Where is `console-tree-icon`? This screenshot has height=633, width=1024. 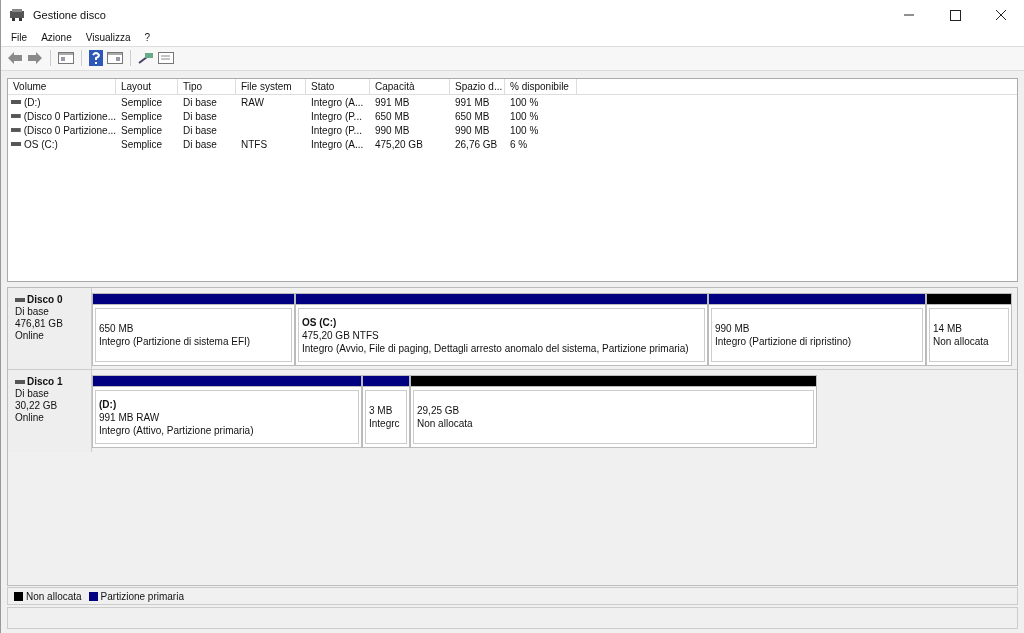
console-tree-icon is located at coordinates (66, 58).